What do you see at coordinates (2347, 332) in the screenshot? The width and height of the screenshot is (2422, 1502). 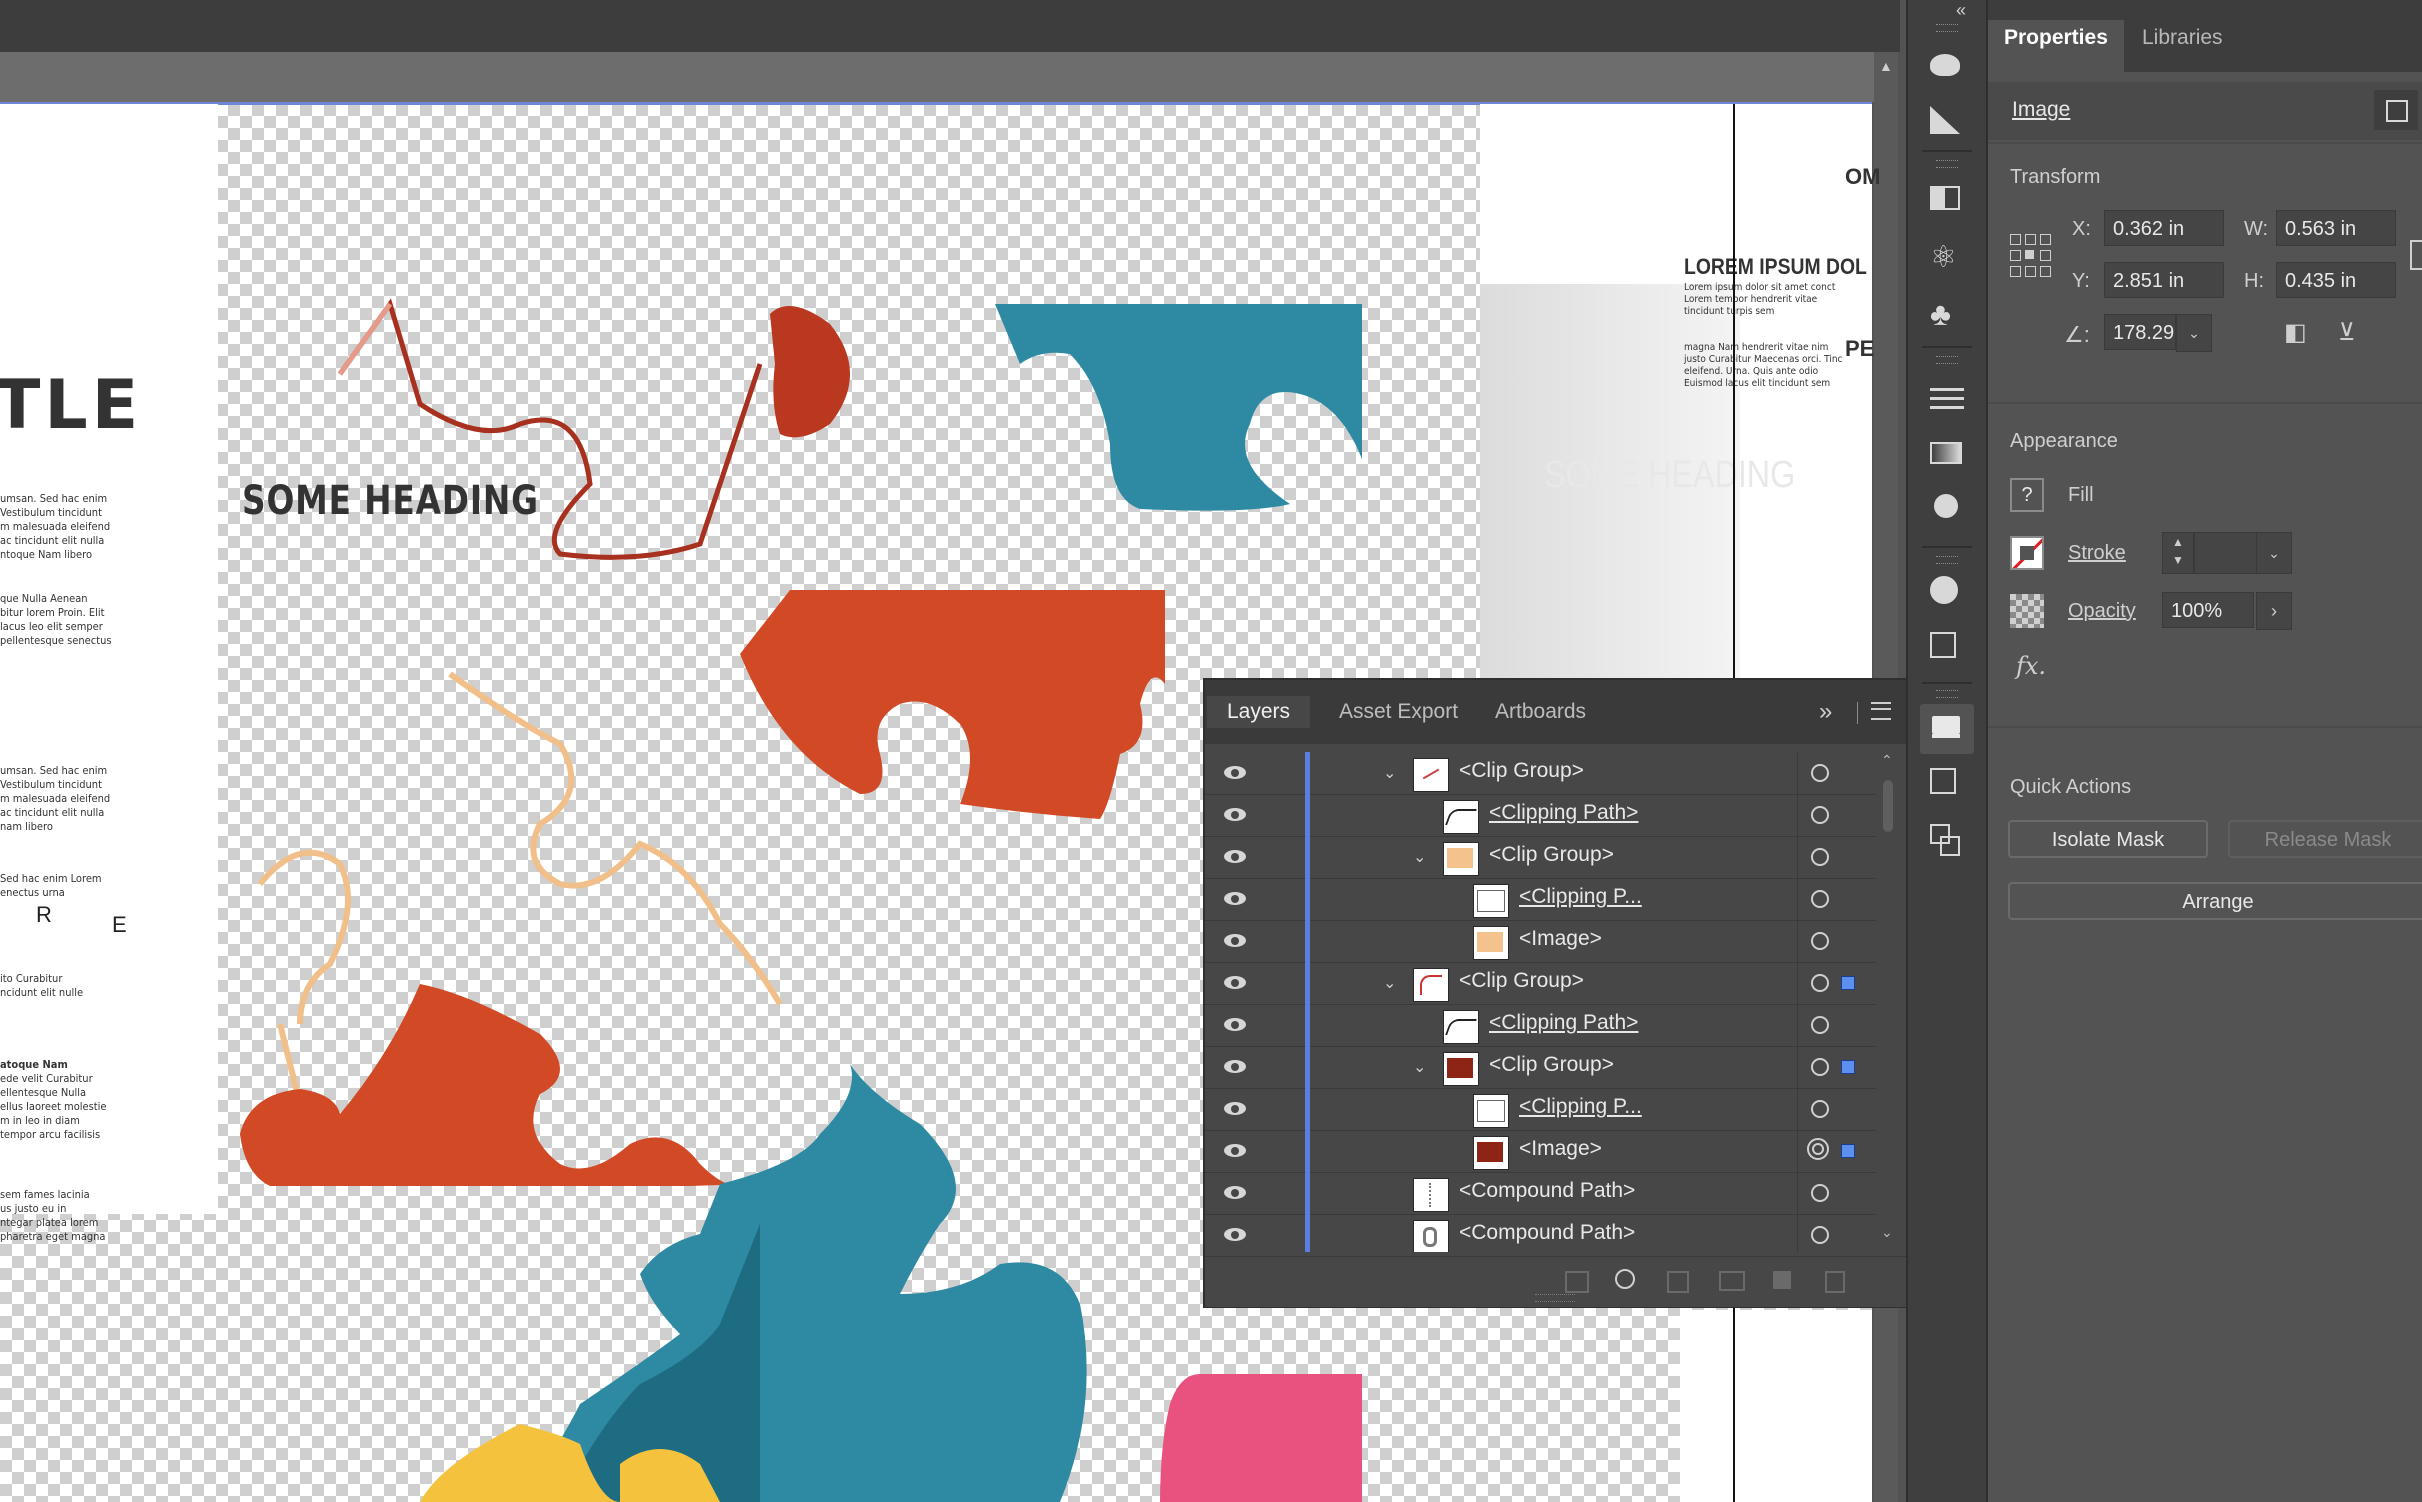 I see `flip-vertical-icon: ⊻` at bounding box center [2347, 332].